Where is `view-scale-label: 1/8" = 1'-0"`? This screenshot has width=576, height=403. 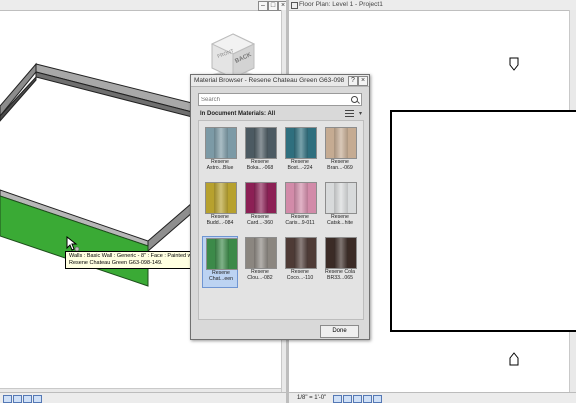 view-scale-label: 1/8" = 1'-0" is located at coordinates (311, 398).